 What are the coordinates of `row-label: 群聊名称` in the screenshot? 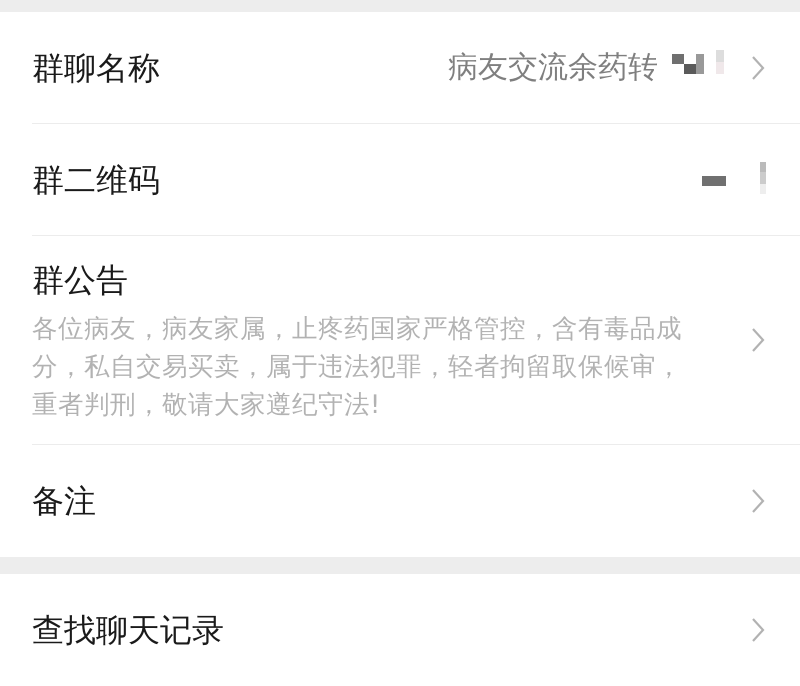 It's located at (96, 68).